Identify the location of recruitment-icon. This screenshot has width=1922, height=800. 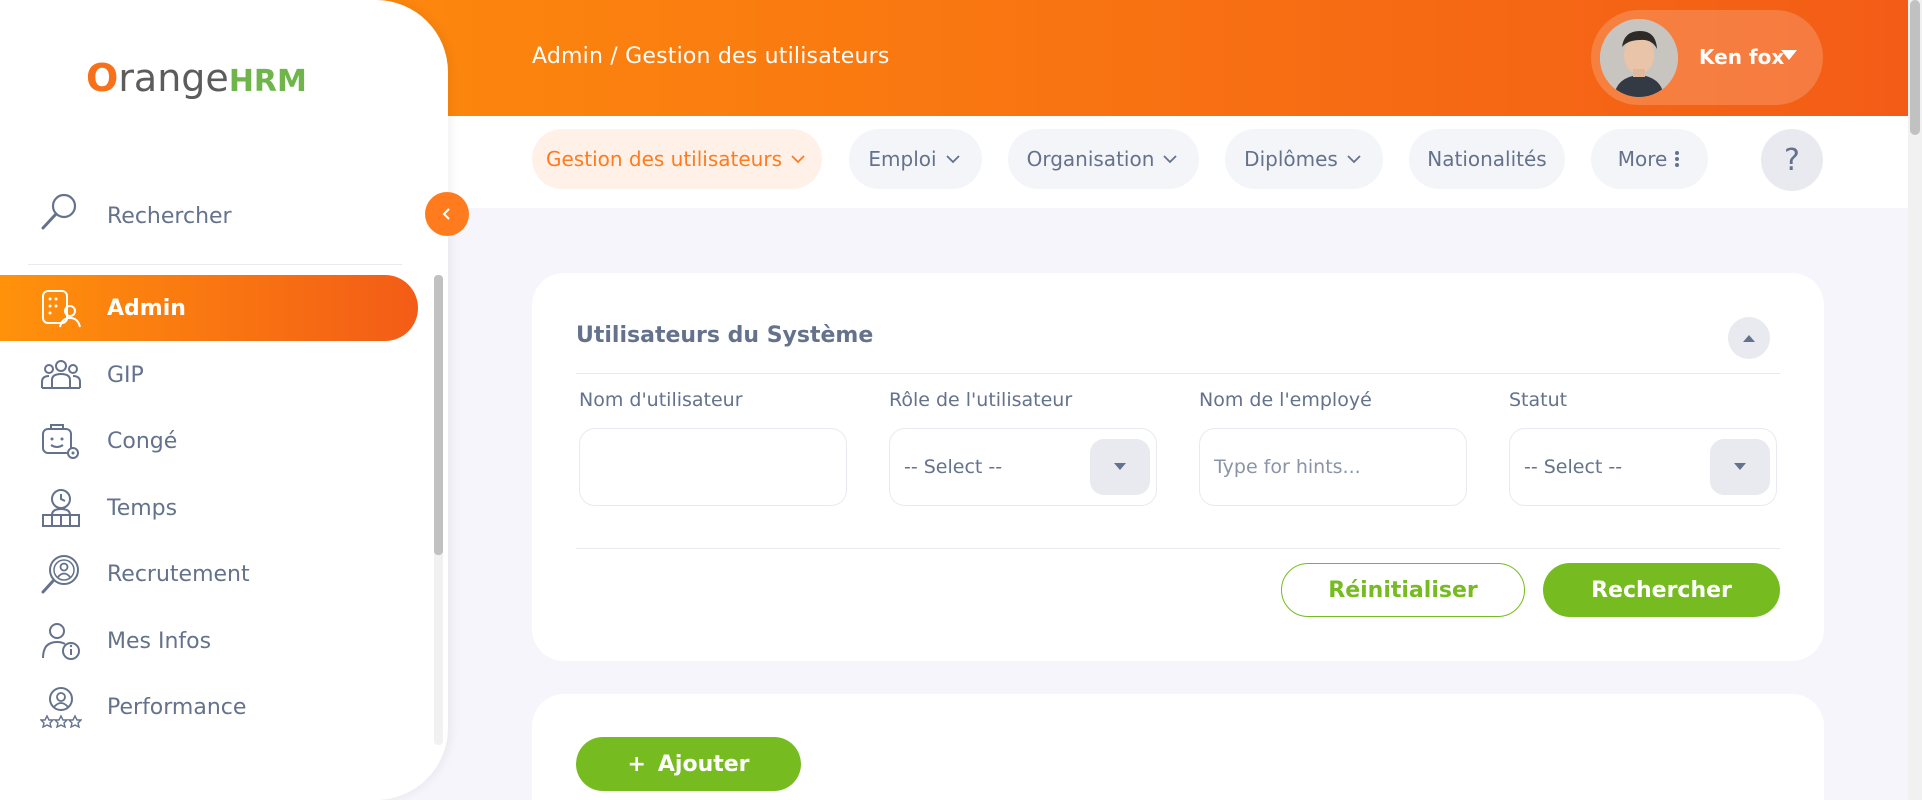
(60, 574).